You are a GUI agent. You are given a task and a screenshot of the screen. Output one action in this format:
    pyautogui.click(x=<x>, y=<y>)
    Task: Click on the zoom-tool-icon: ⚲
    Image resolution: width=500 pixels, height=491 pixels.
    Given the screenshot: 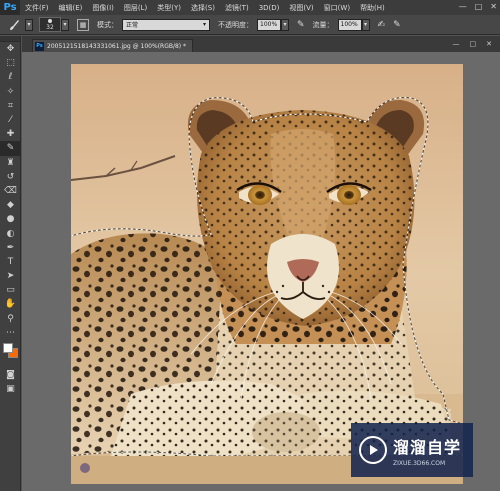 What is the action you would take?
    pyautogui.click(x=10, y=319)
    